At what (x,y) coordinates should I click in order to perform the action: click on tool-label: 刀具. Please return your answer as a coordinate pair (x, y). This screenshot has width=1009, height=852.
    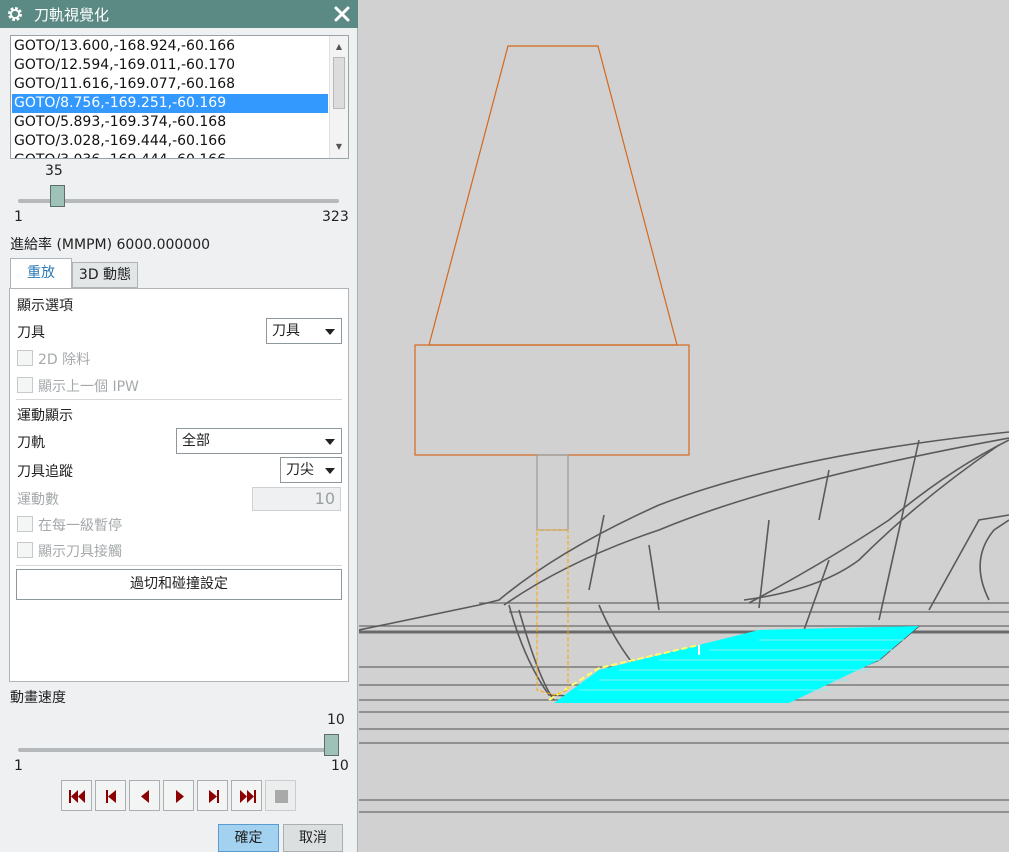
    Looking at the image, I should click on (31, 333).